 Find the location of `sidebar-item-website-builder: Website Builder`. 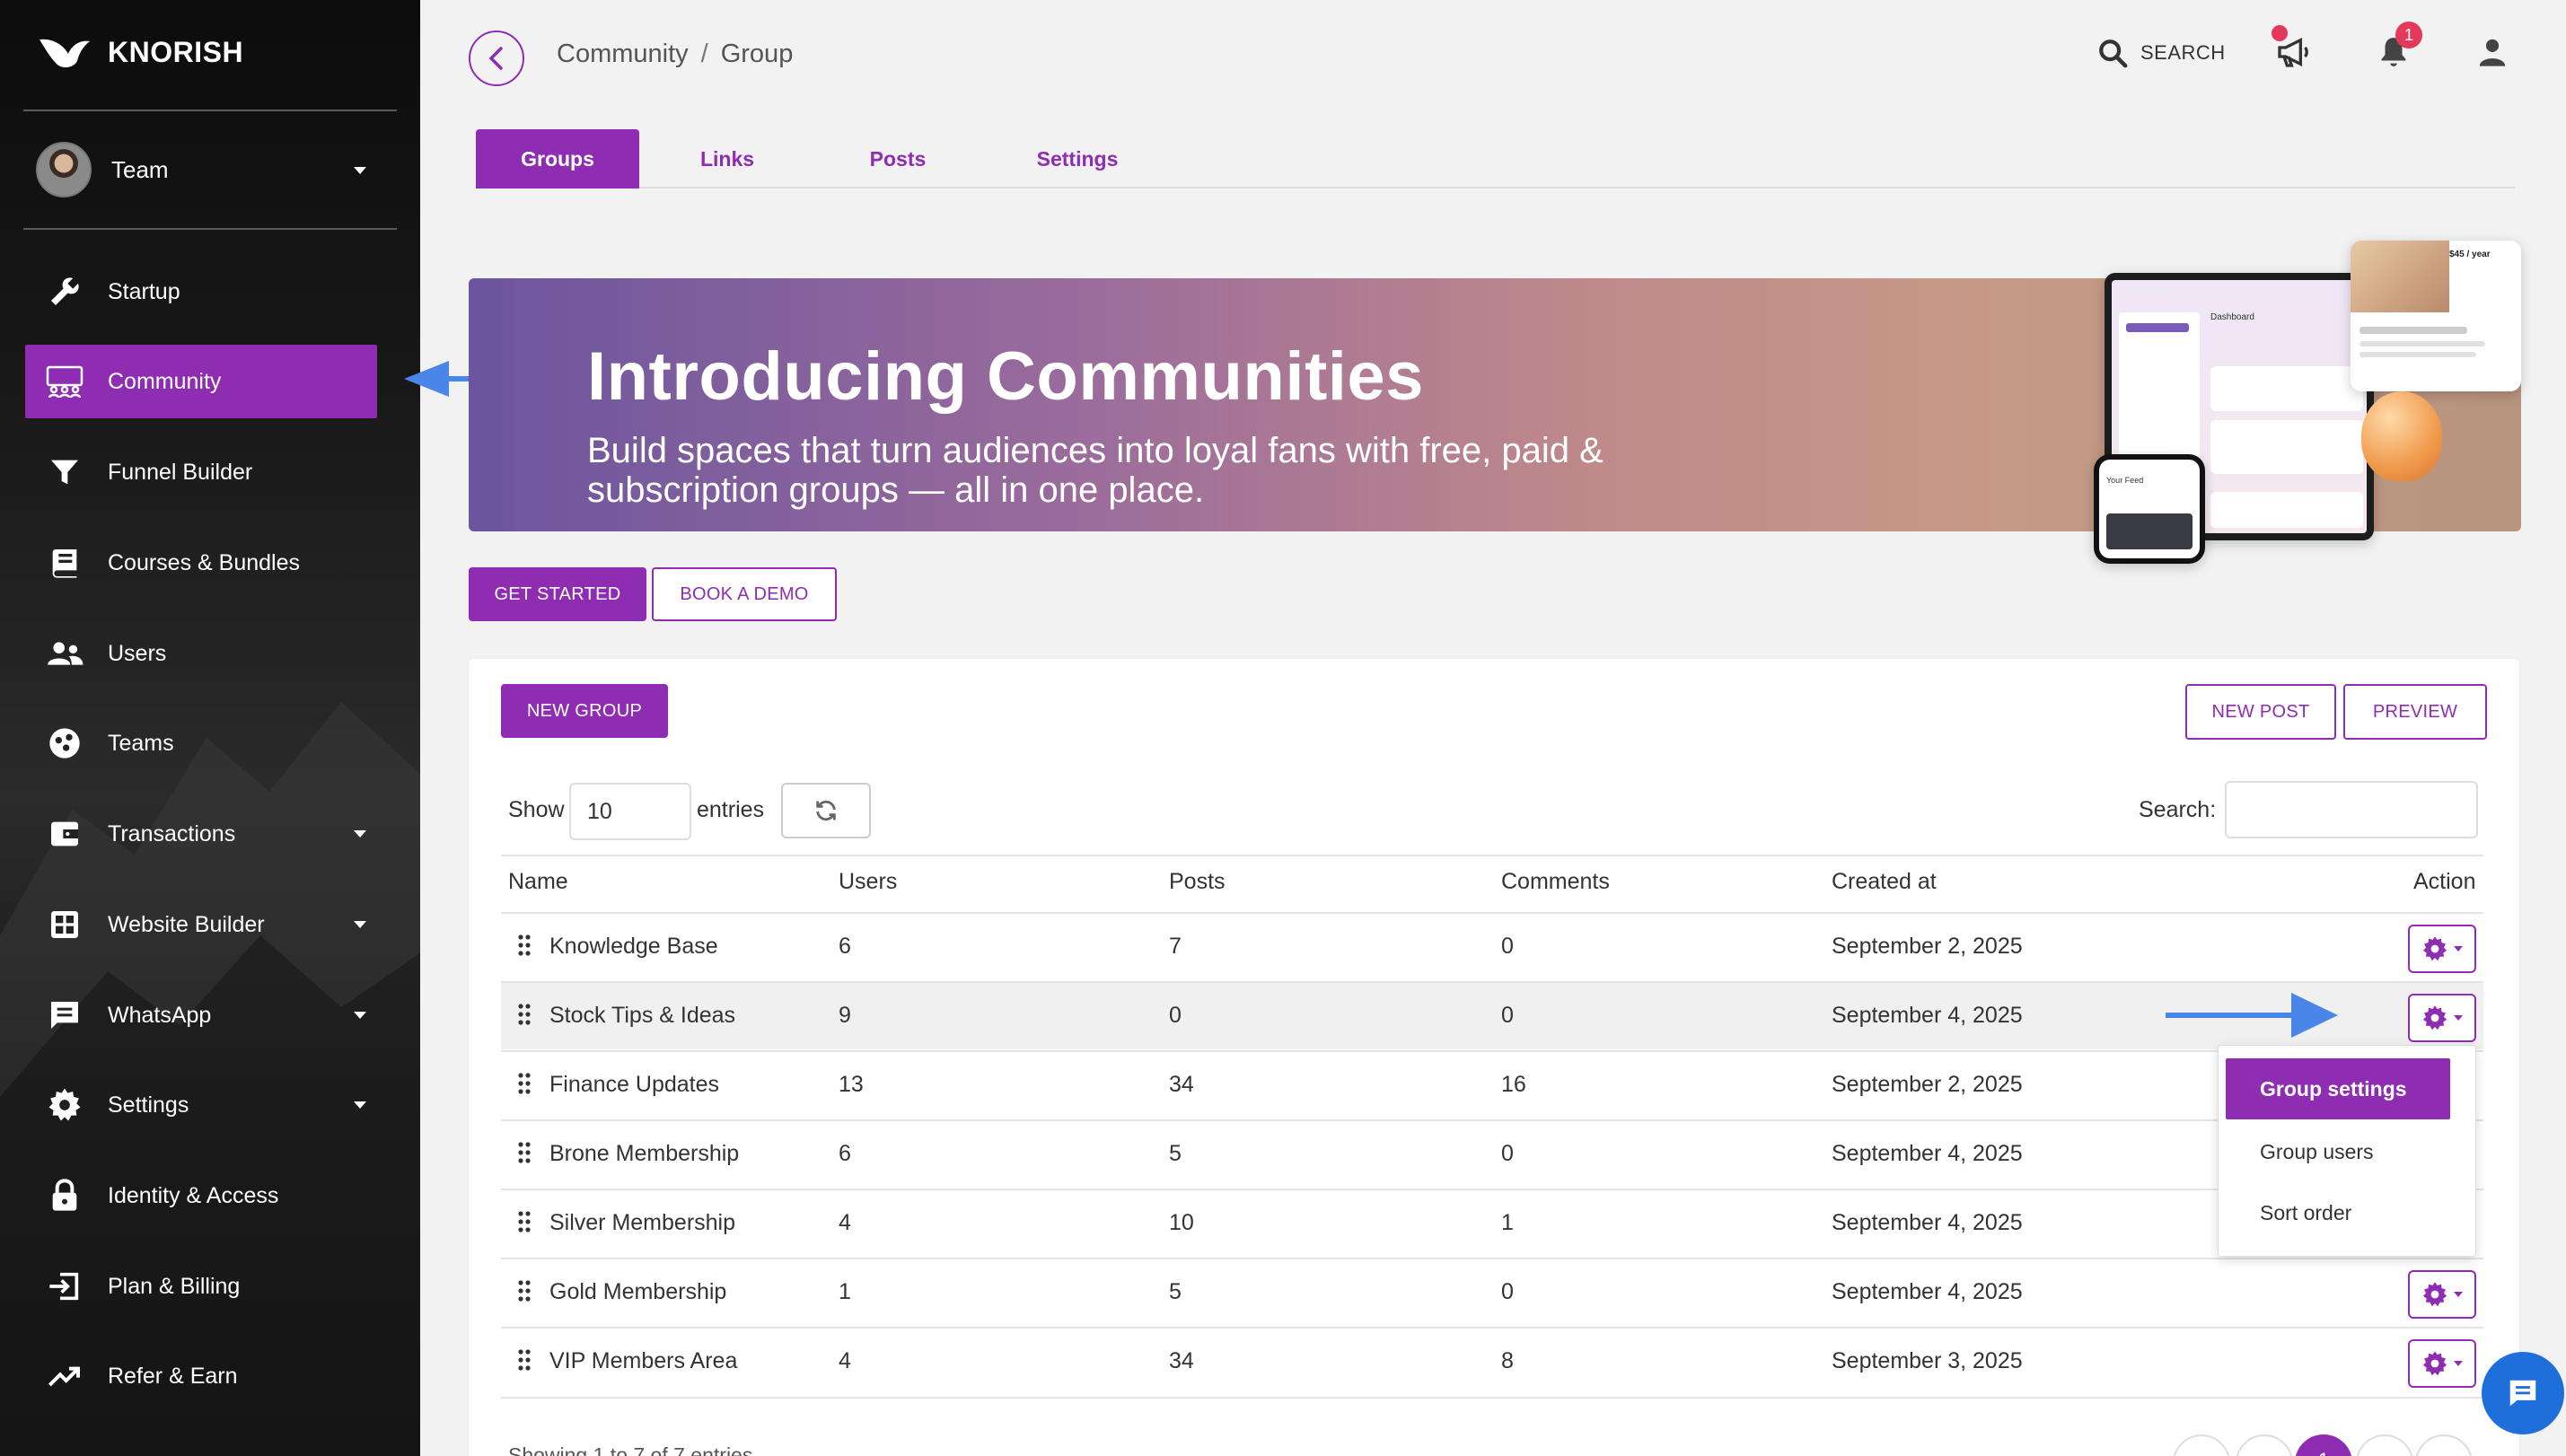

sidebar-item-website-builder: Website Builder is located at coordinates (209, 925).